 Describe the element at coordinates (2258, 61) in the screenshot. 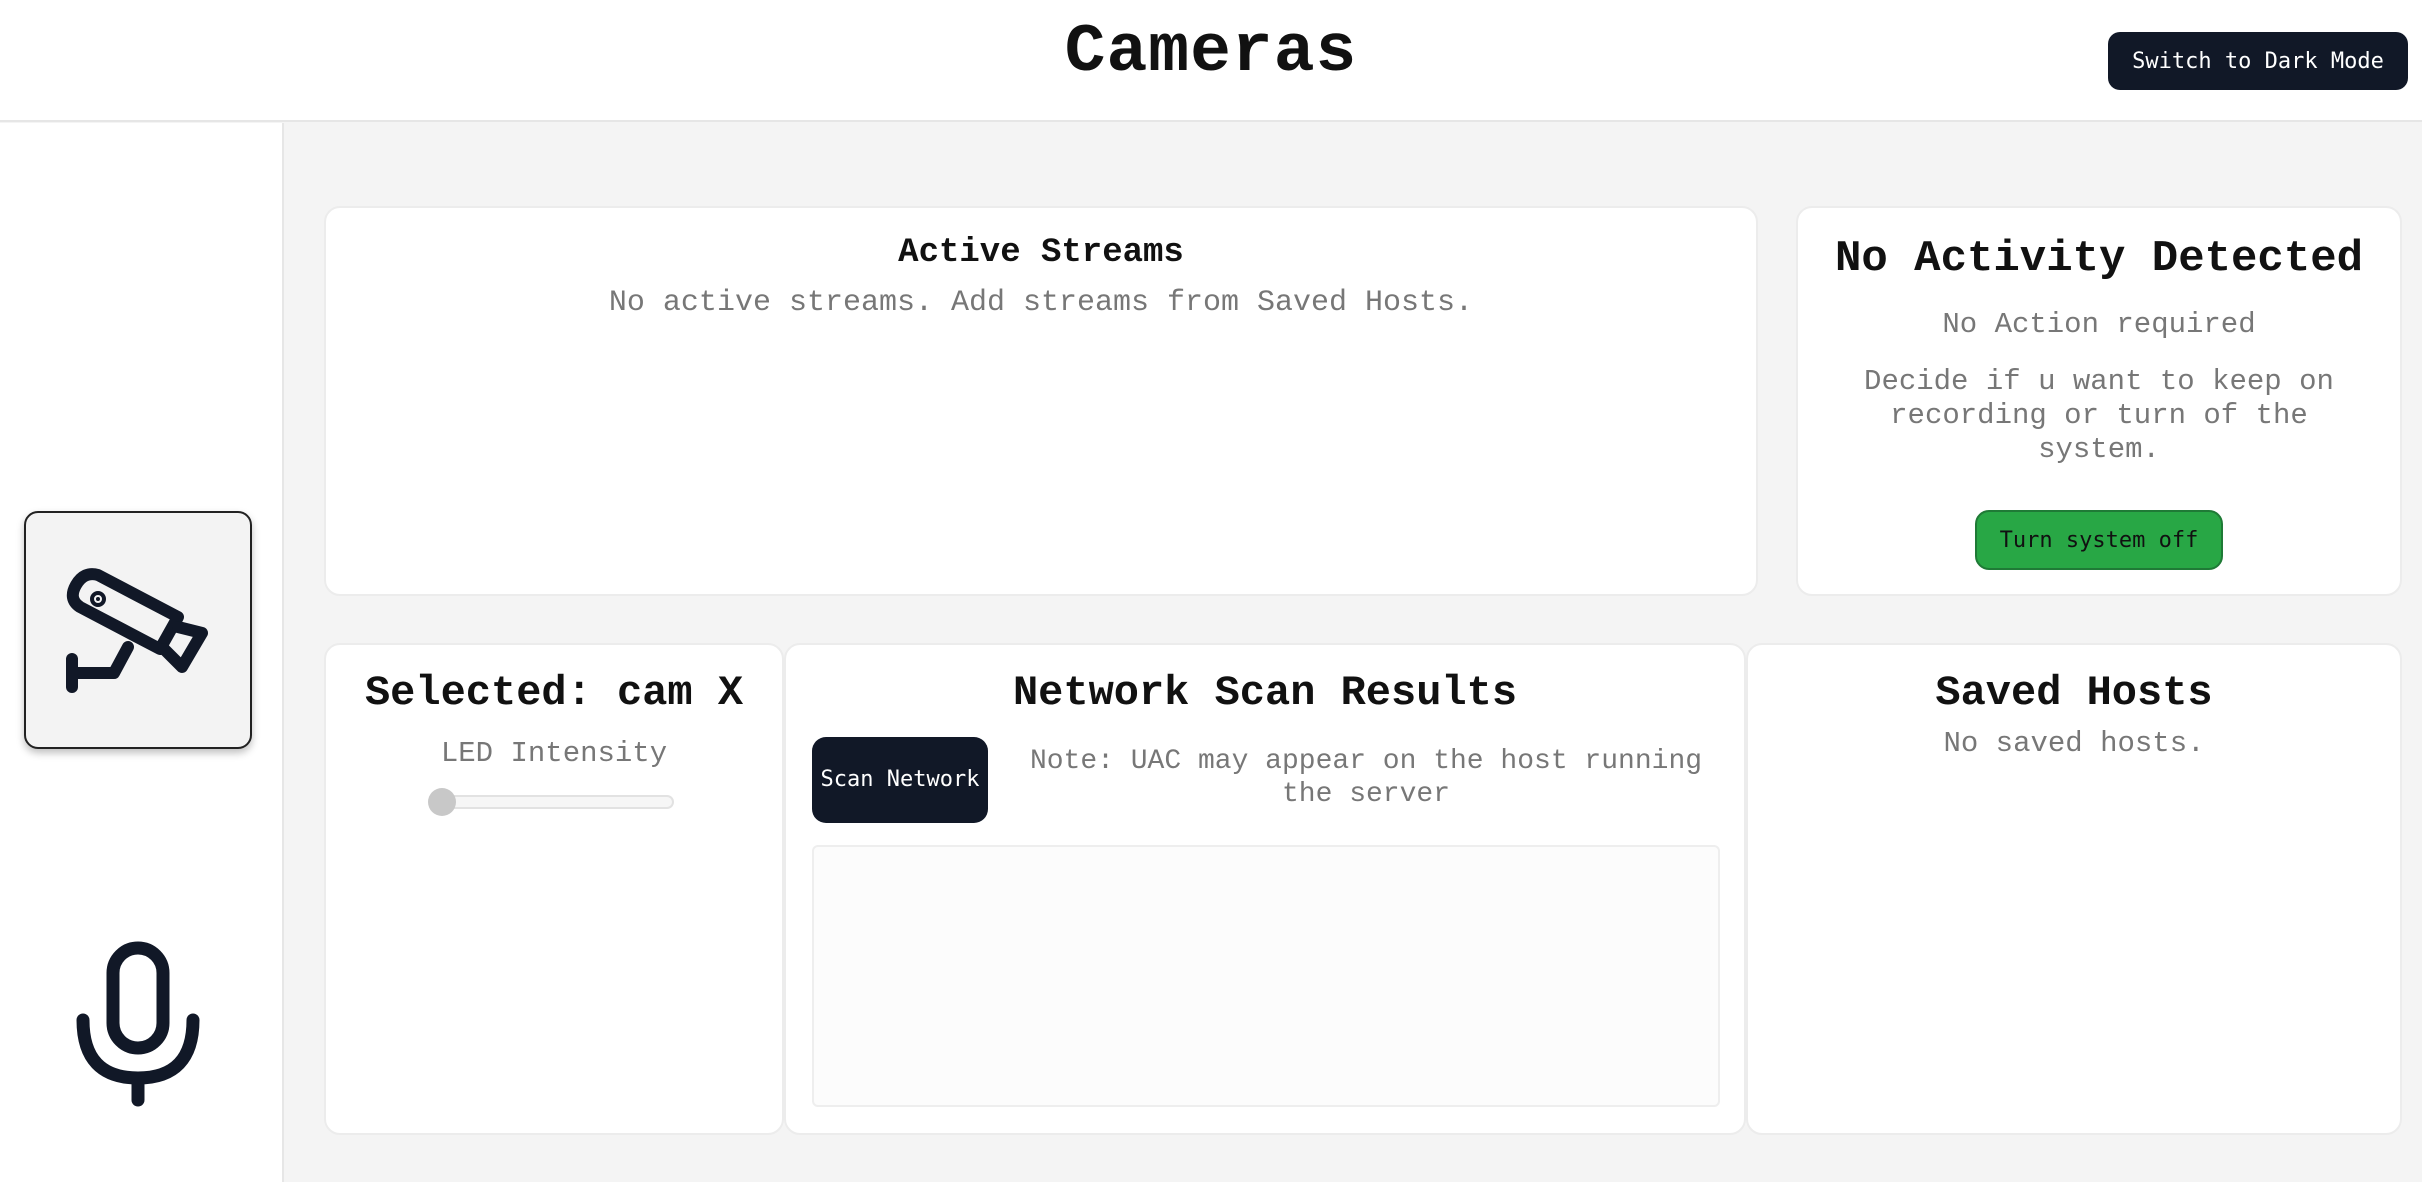

I see `dark-mode-toggle-button: Switch to Dark Mode` at that location.